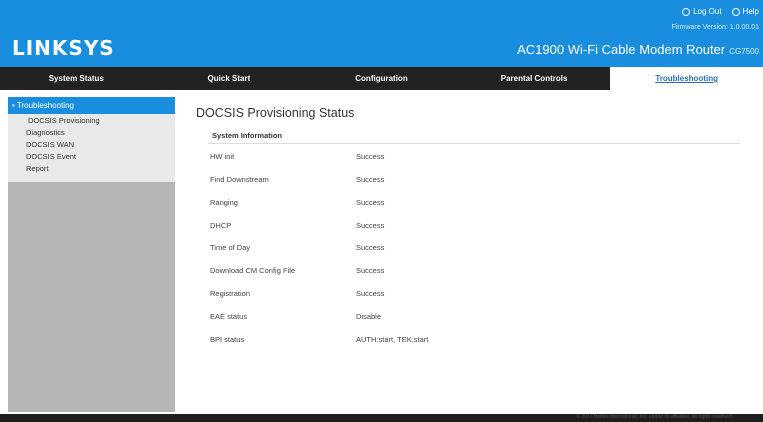  I want to click on status-row-label: DHCP, so click(221, 225).